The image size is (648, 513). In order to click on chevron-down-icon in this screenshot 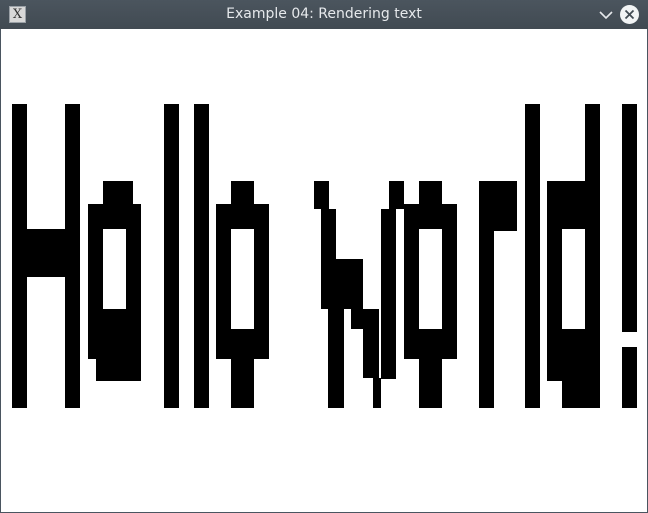, I will do `click(606, 15)`.